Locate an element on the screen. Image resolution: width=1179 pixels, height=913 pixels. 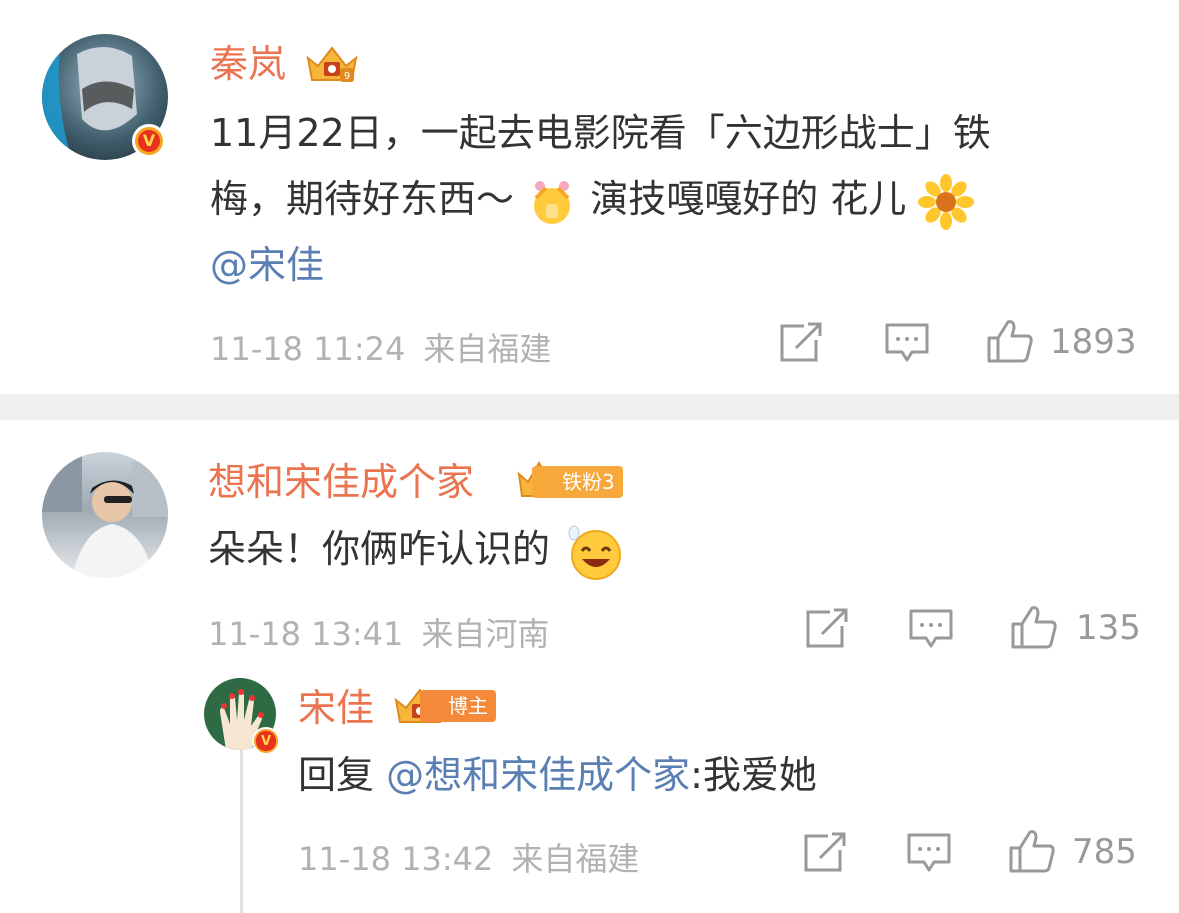
comment-time: 11-18 13:41 is located at coordinates (306, 634).